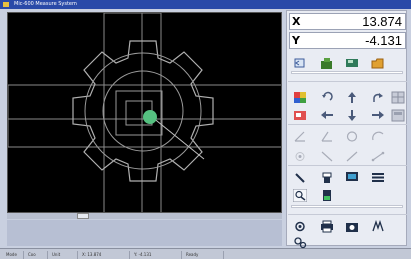 This screenshot has height=259, width=411. I want to click on point-icon, so click(300, 154).